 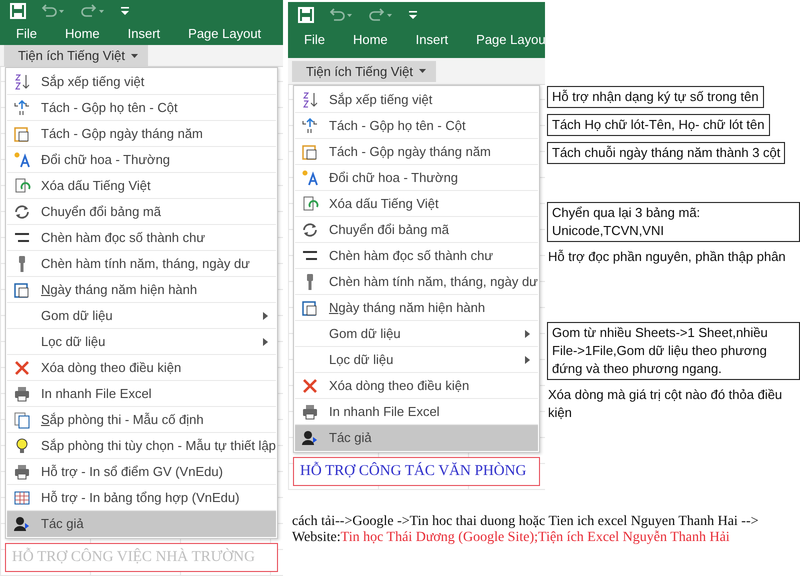 What do you see at coordinates (416, 471) in the screenshot?
I see `caption: HỖ TRỢ CÔNG TÁC VĂN PHÒNG` at bounding box center [416, 471].